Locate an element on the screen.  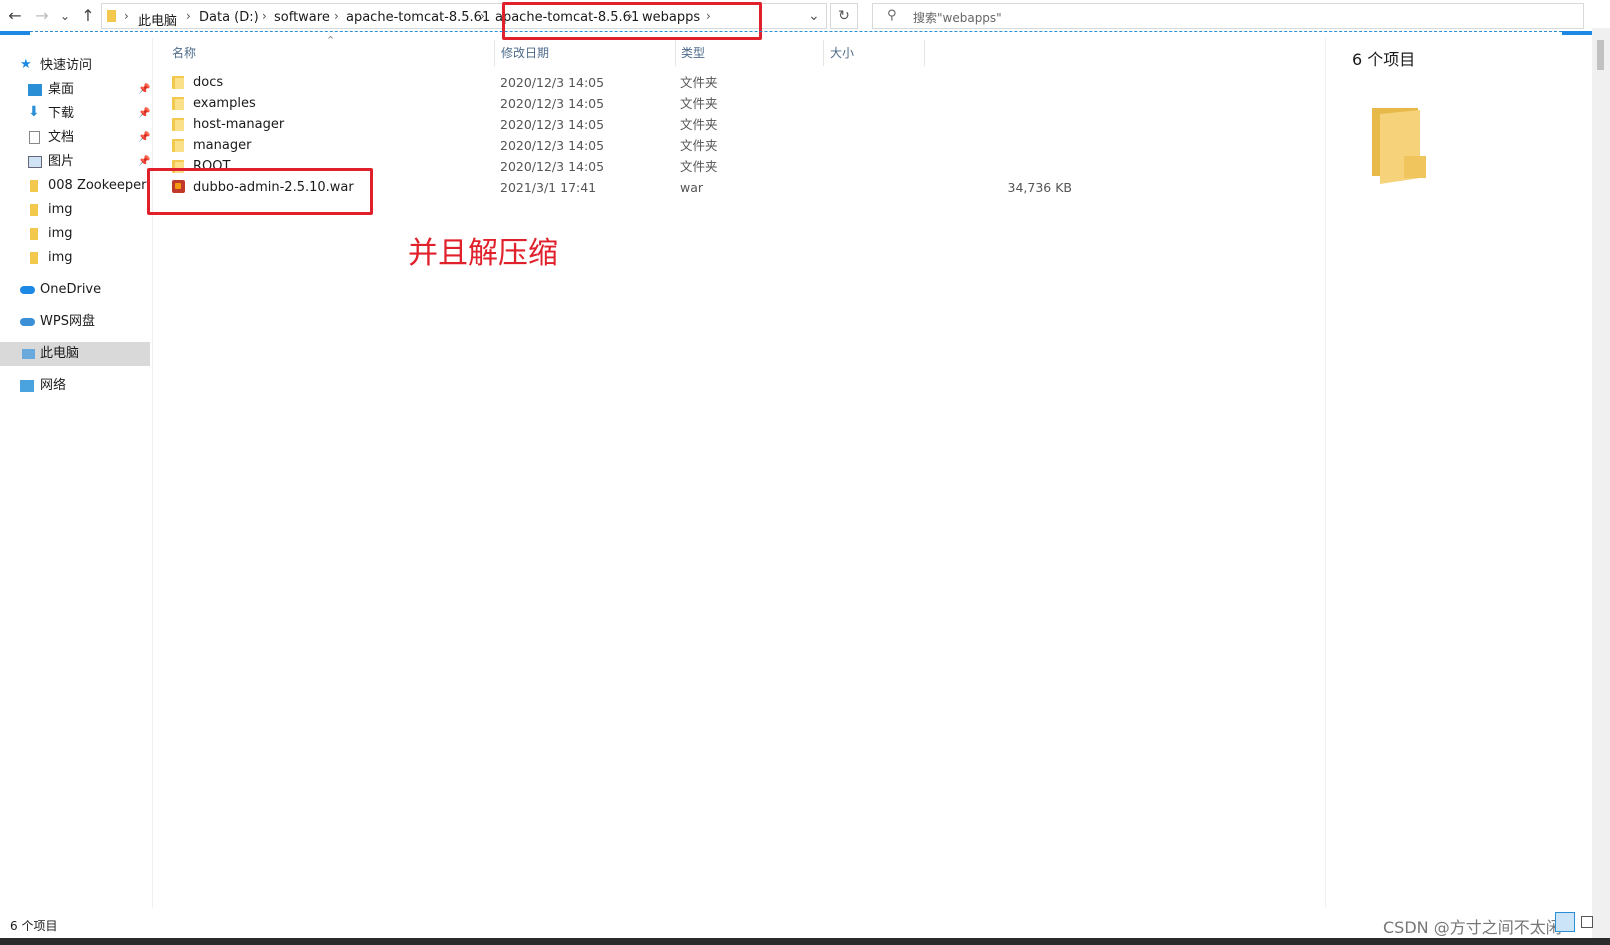
large-icons-view-button is located at coordinates (1587, 922).